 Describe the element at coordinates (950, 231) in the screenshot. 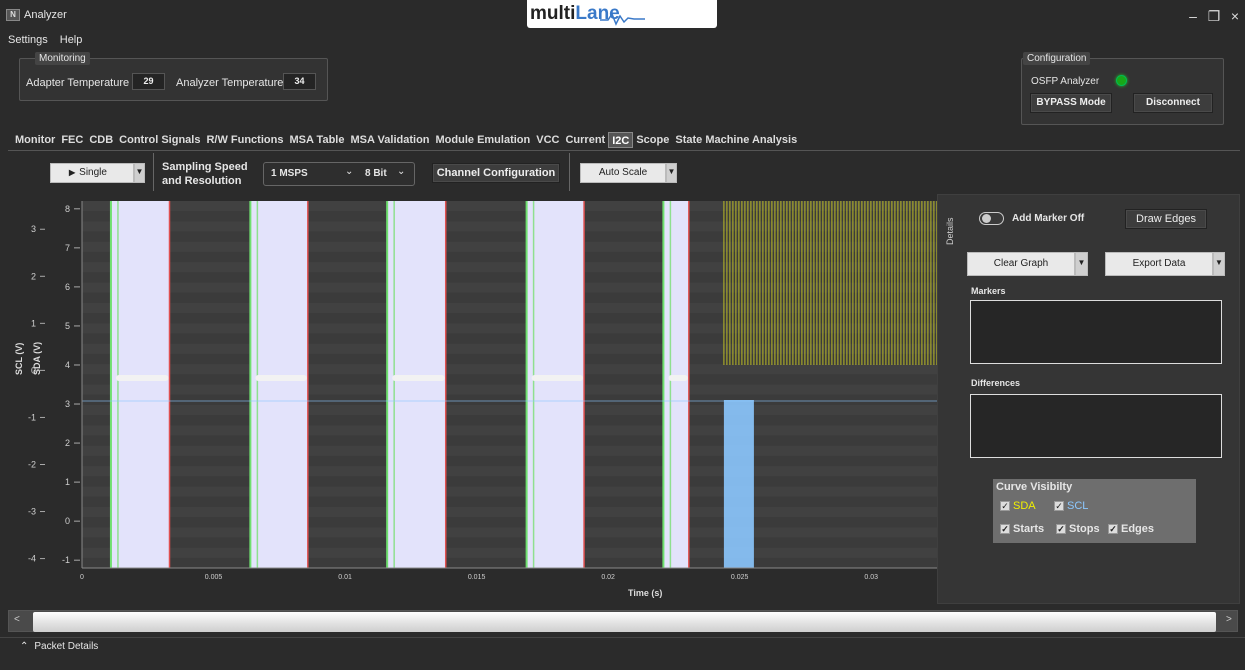

I see `details-tab-label: Details` at that location.